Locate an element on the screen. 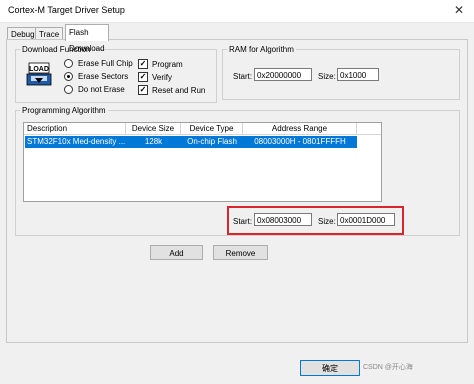  window-title: Cortex-M Target Driver Setup is located at coordinates (66, 10).